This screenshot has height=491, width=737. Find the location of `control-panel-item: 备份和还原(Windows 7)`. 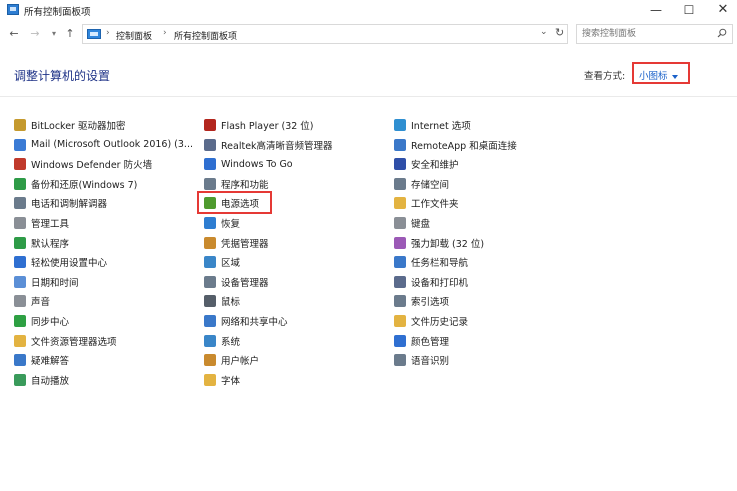

control-panel-item: 备份和还原(Windows 7) is located at coordinates (75, 184).